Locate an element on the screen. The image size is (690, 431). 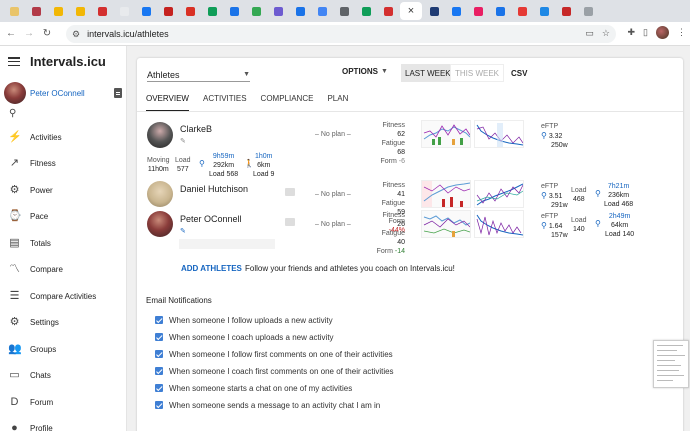
cast-icon: ▭ is located at coordinates (589, 33).